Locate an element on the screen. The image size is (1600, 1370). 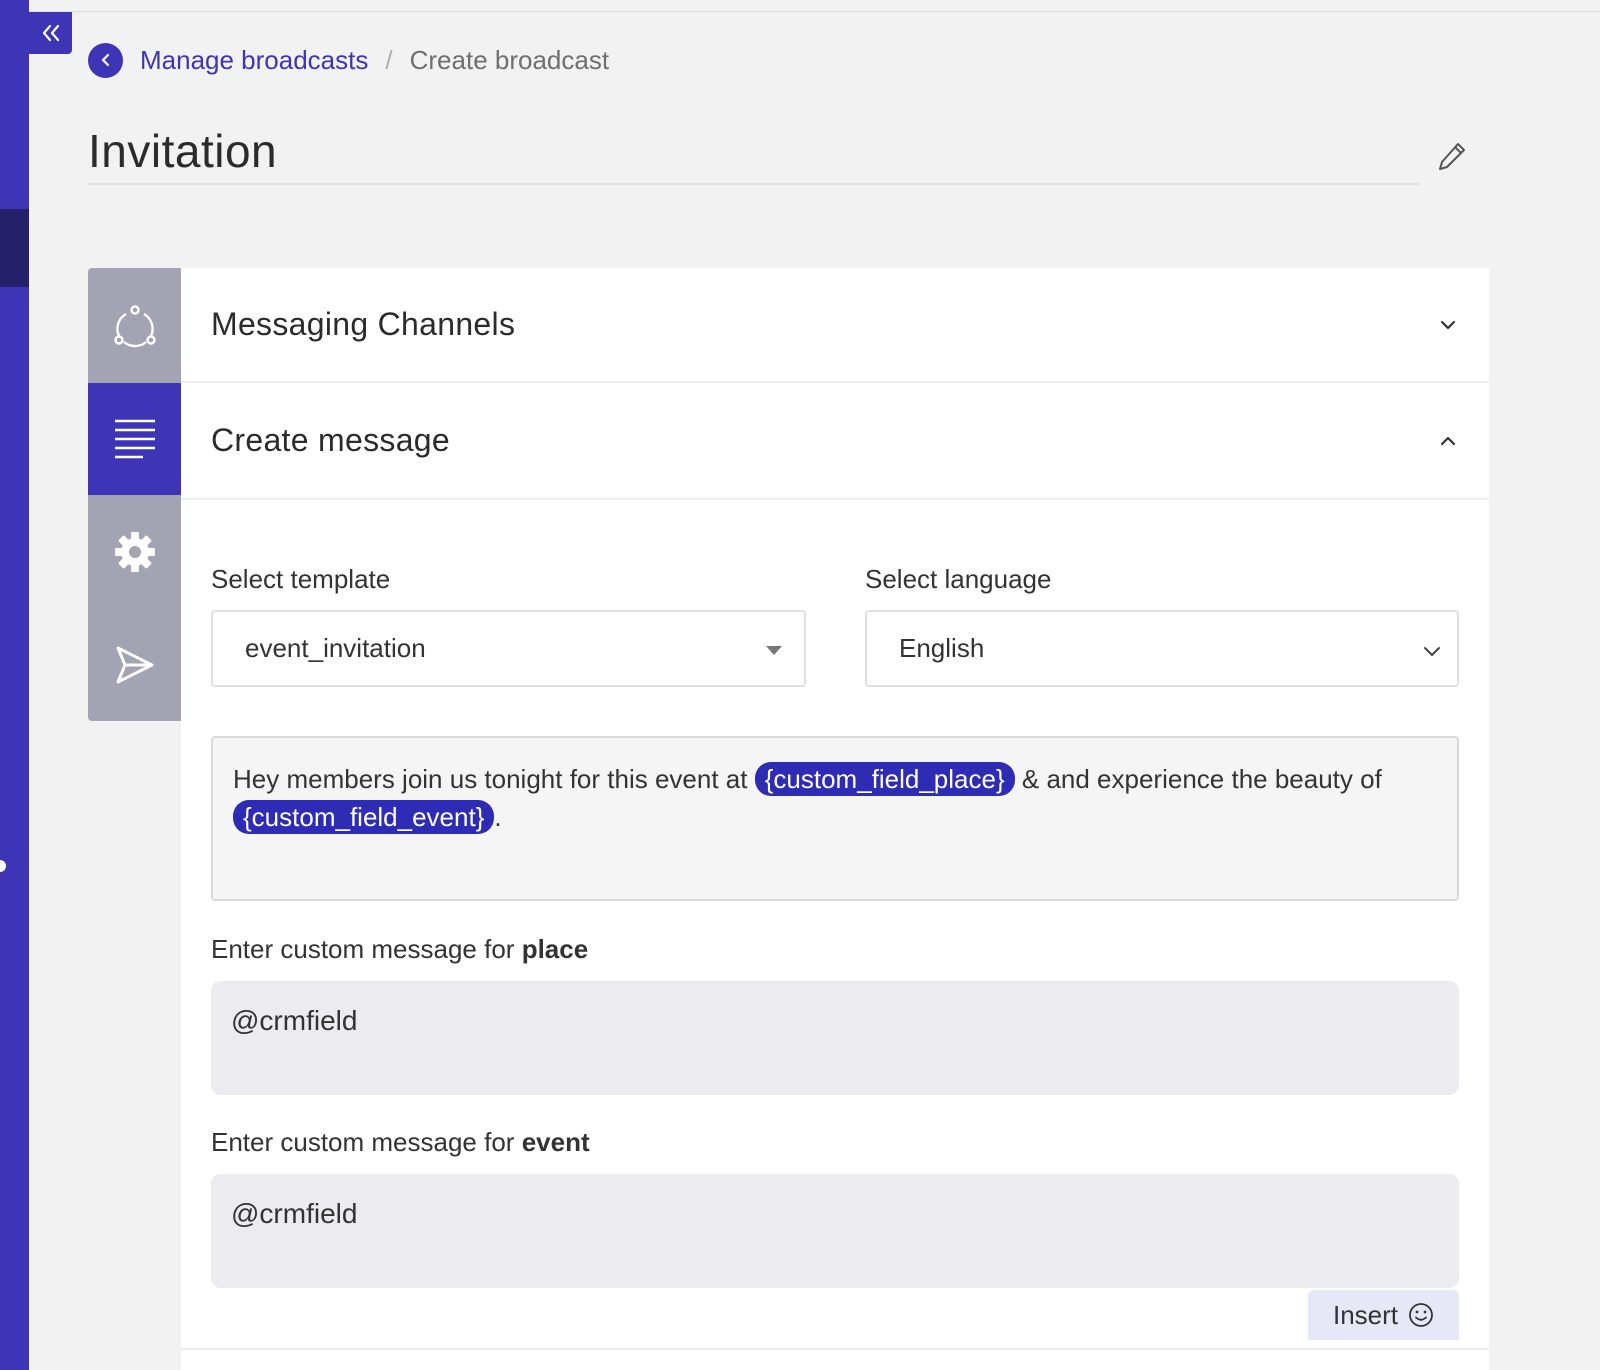
step-send is located at coordinates (134, 664).